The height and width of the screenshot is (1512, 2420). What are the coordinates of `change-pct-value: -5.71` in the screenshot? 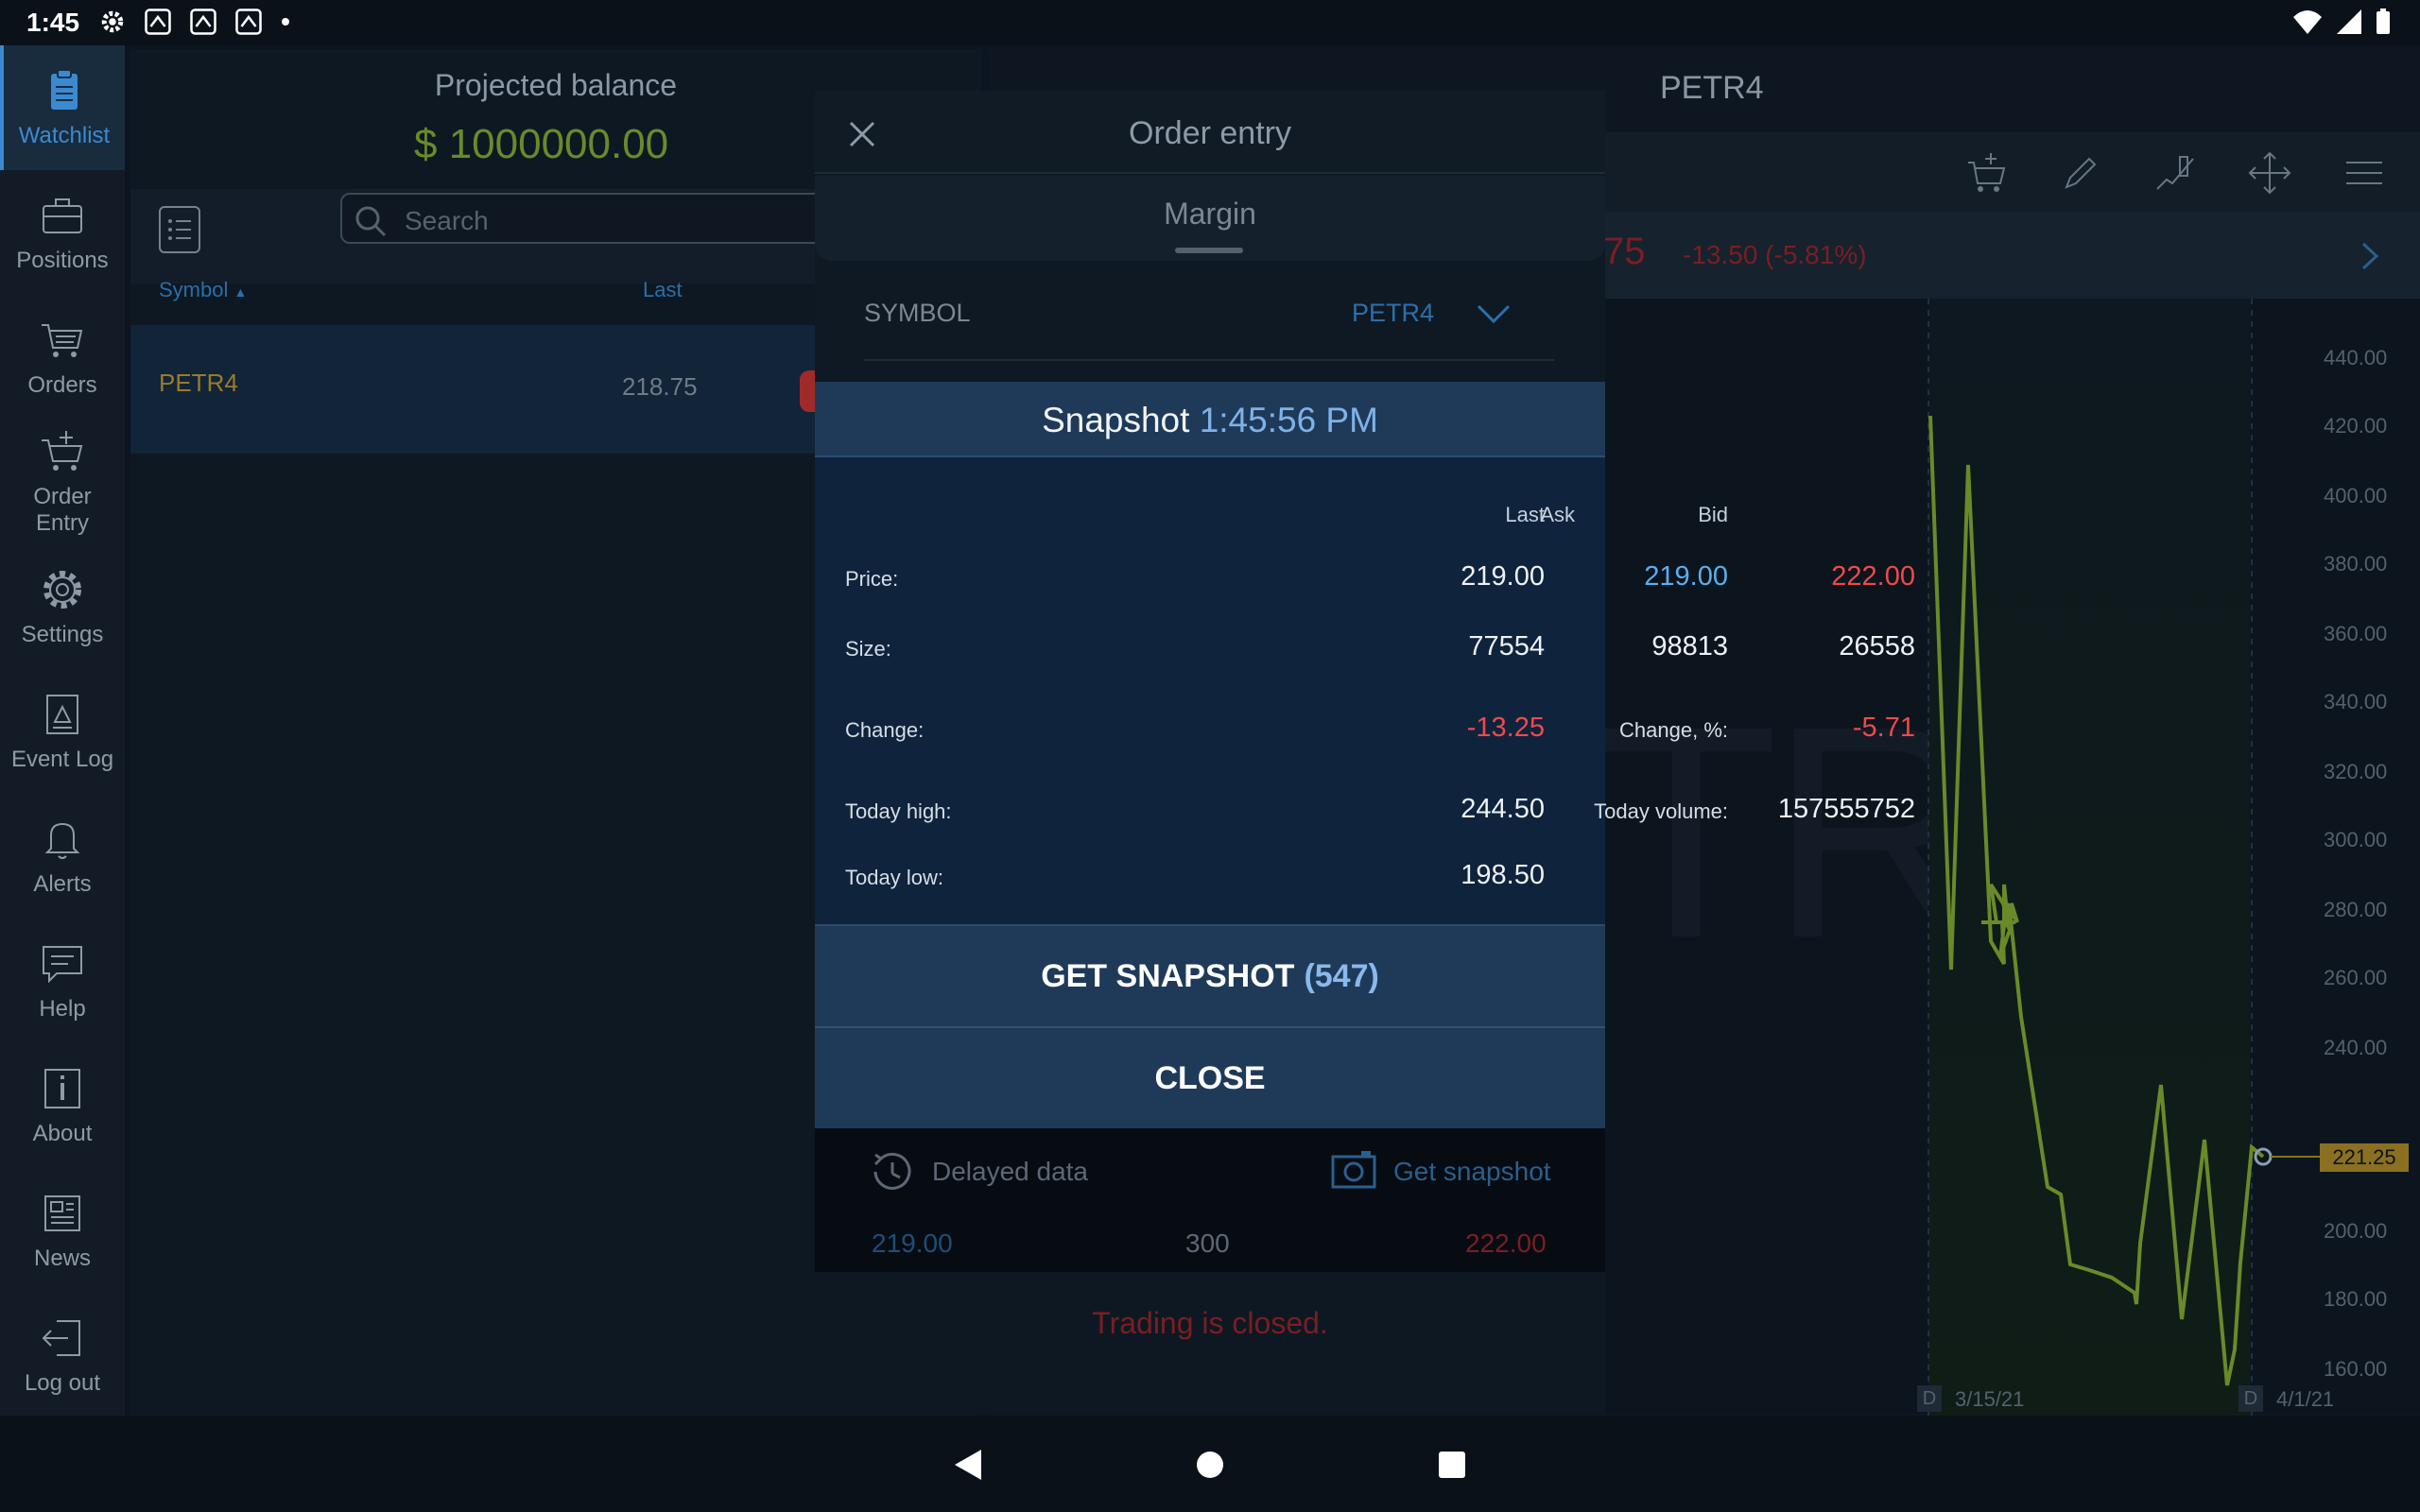 It's located at (1883, 728).